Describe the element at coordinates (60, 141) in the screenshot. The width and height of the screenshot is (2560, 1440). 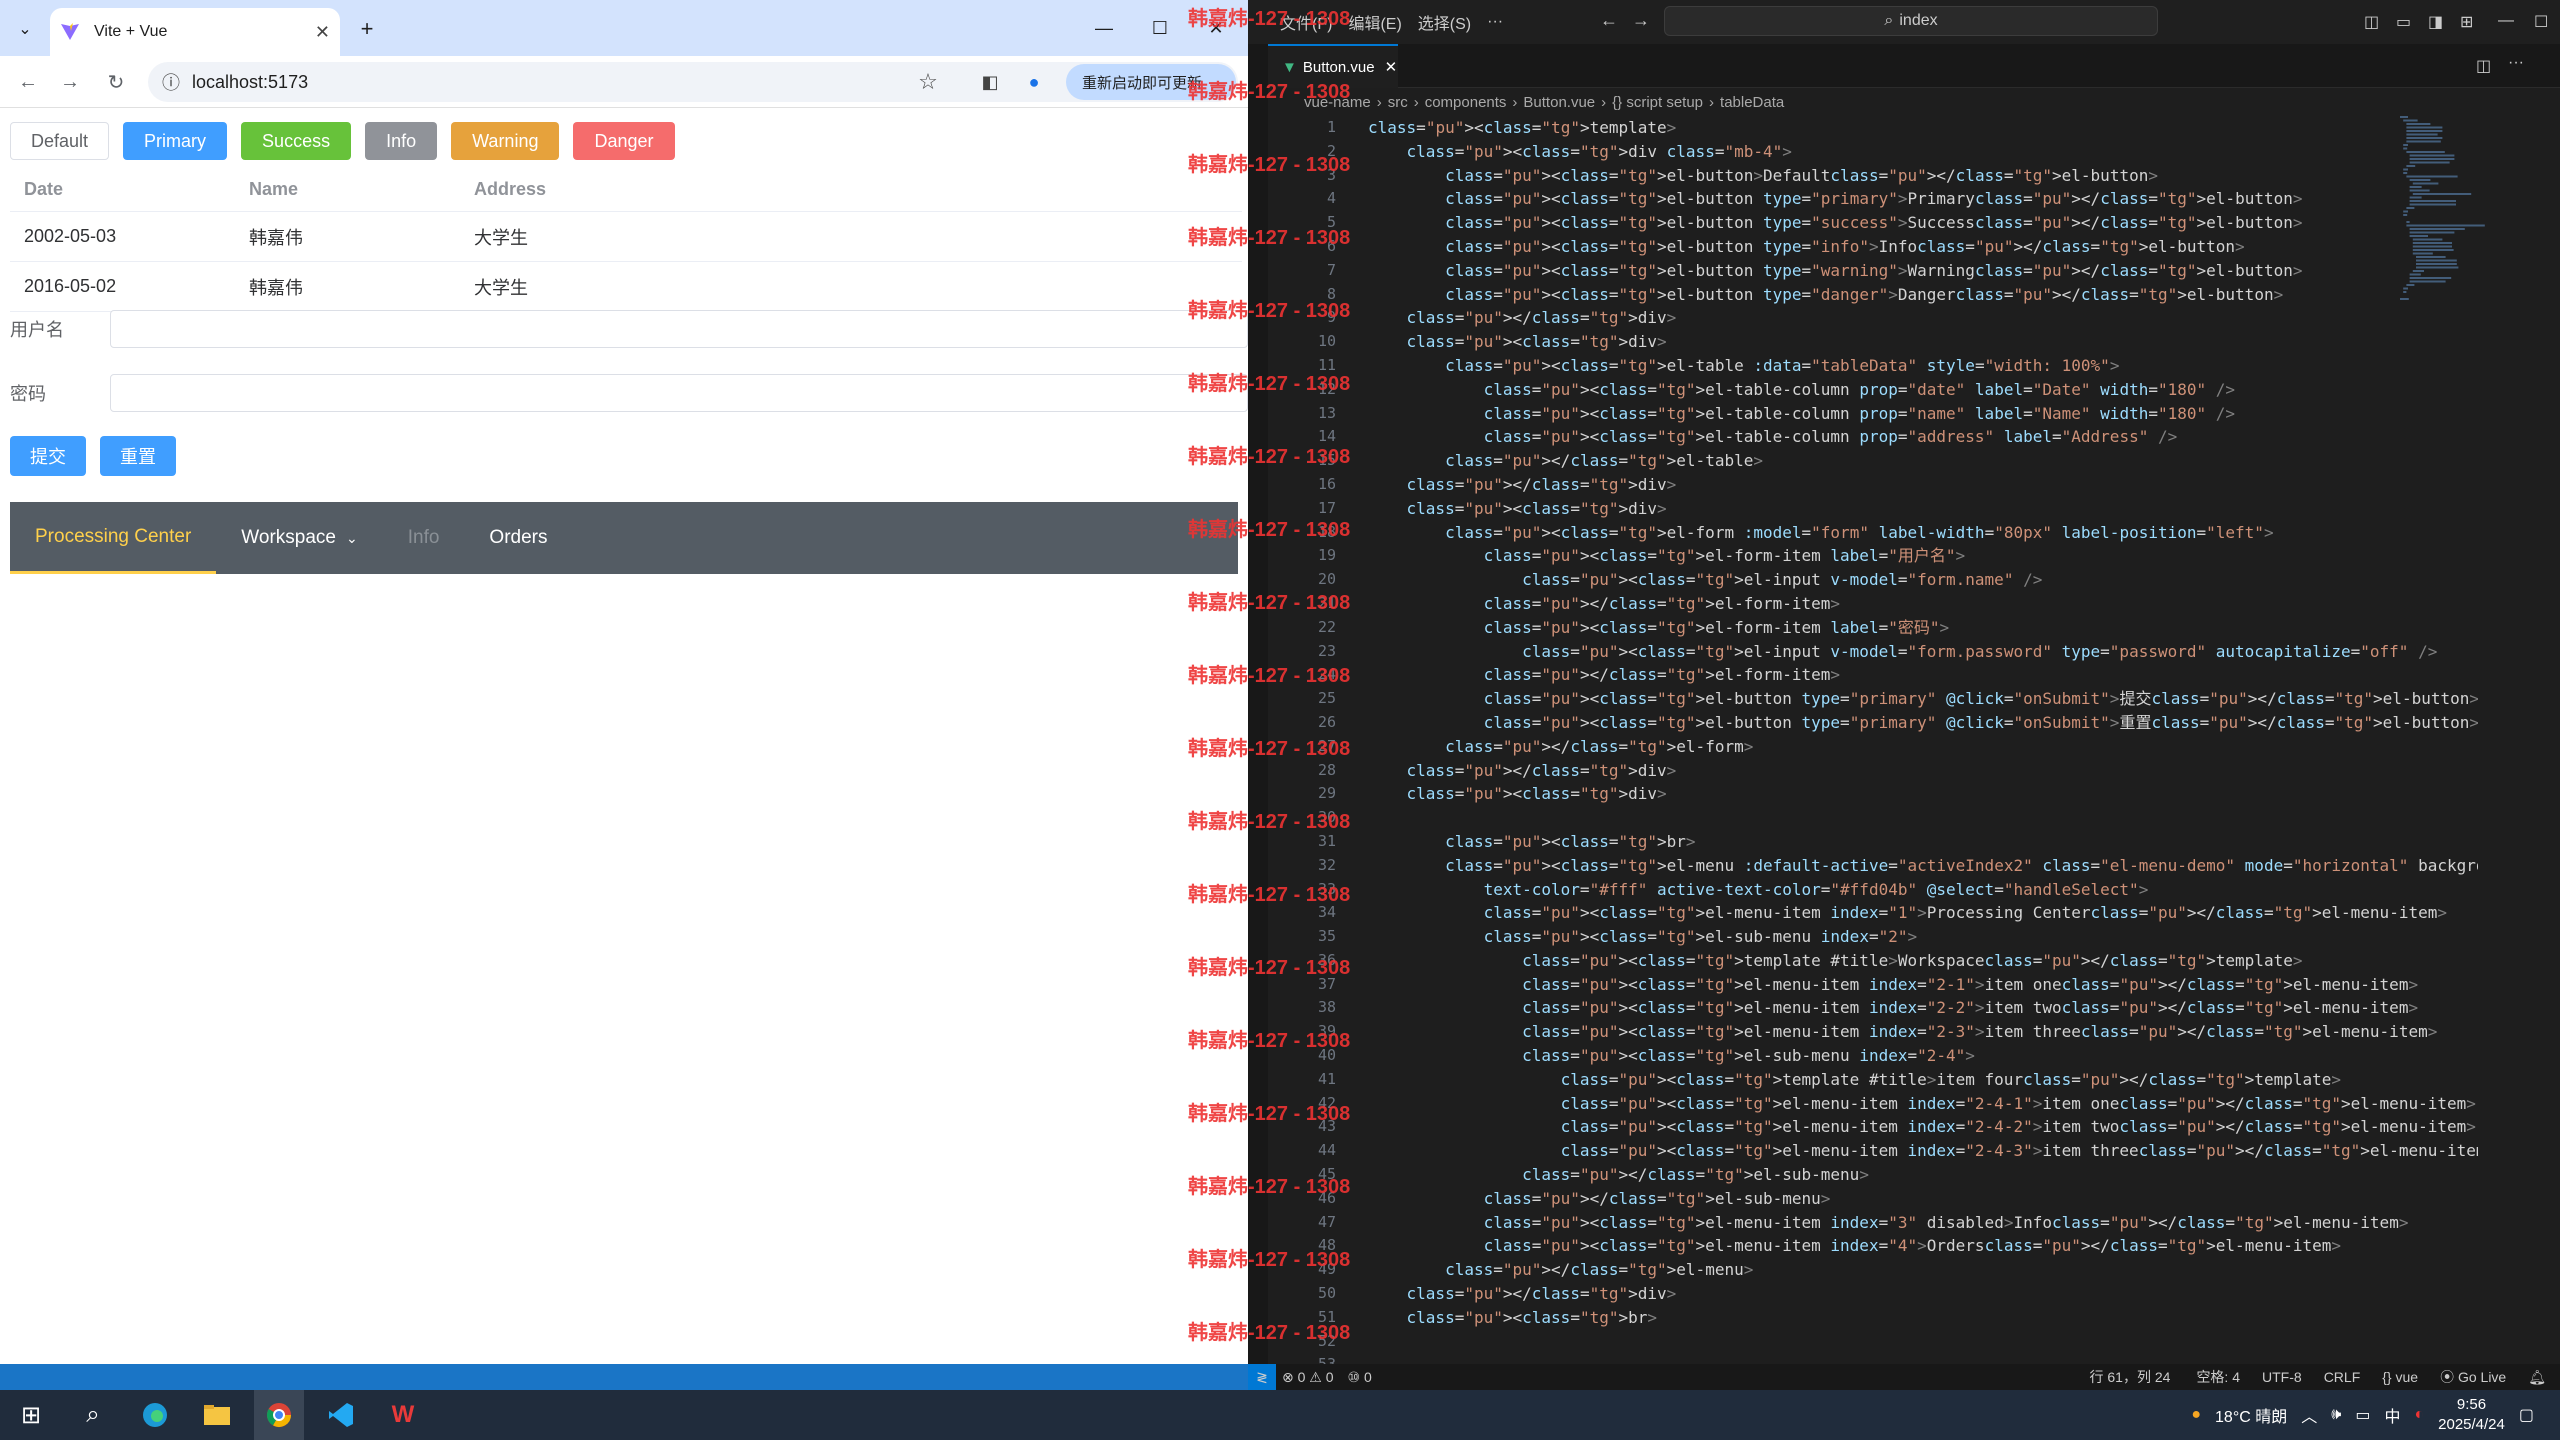
I see `default-button: Default` at that location.